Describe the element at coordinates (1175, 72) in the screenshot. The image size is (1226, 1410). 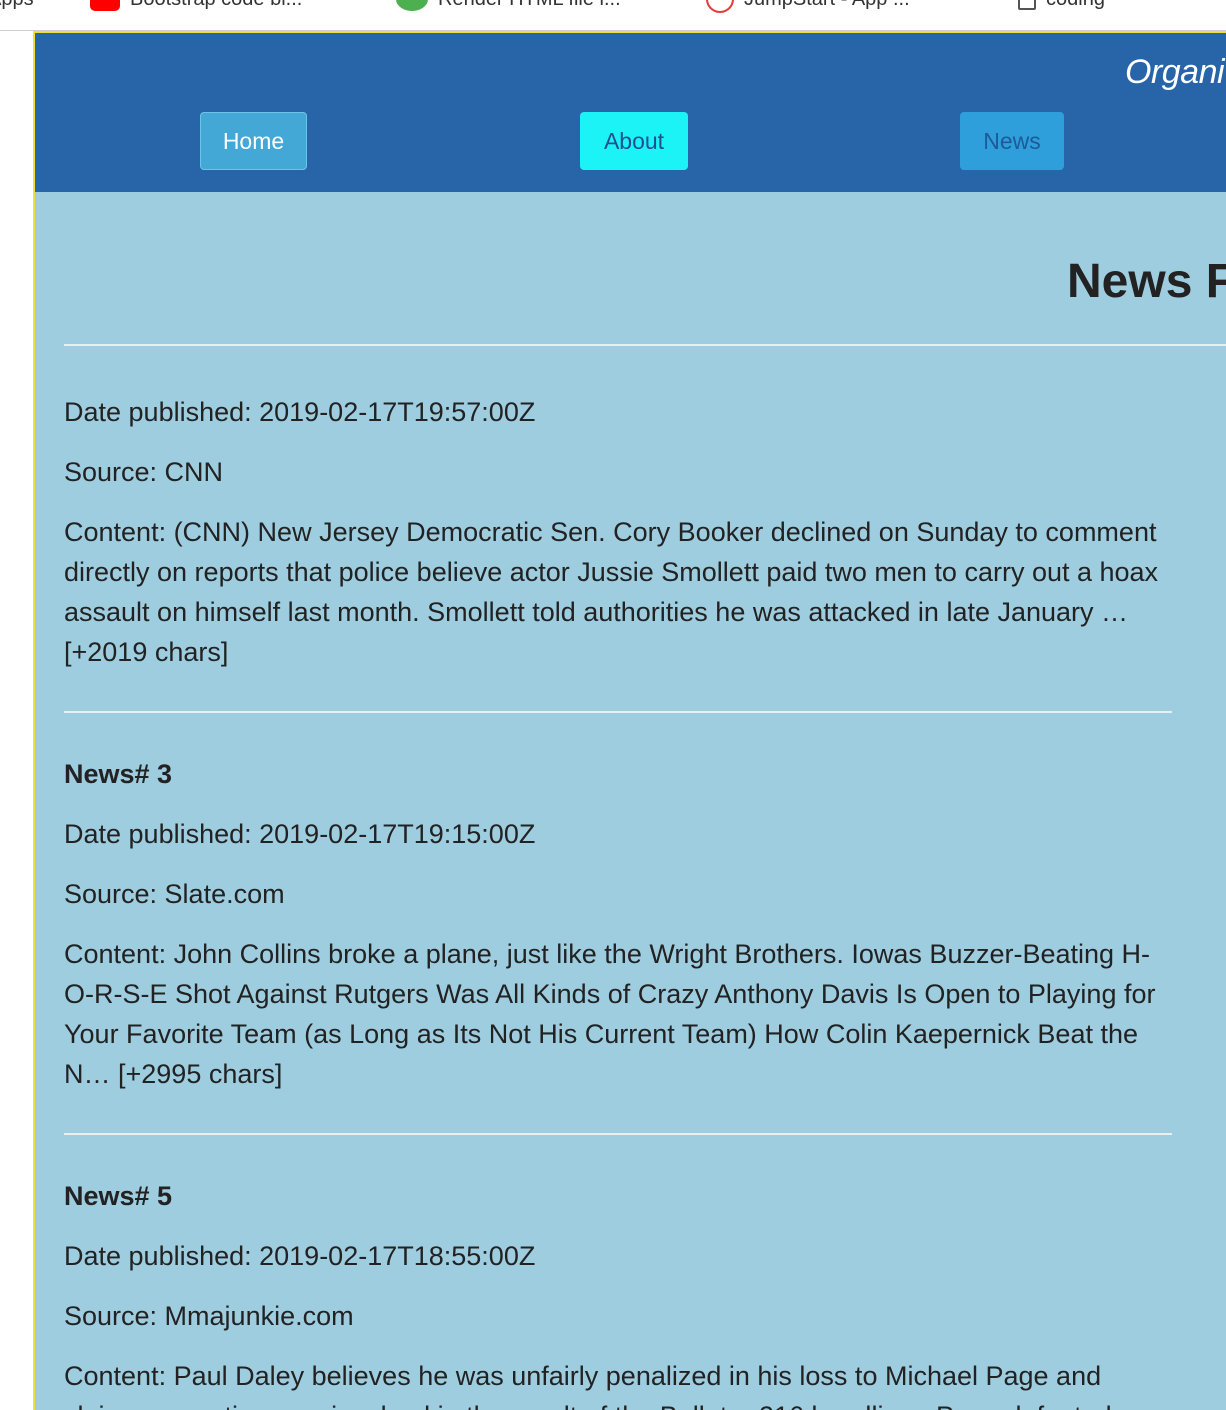
I see `brand-title: Organi` at that location.